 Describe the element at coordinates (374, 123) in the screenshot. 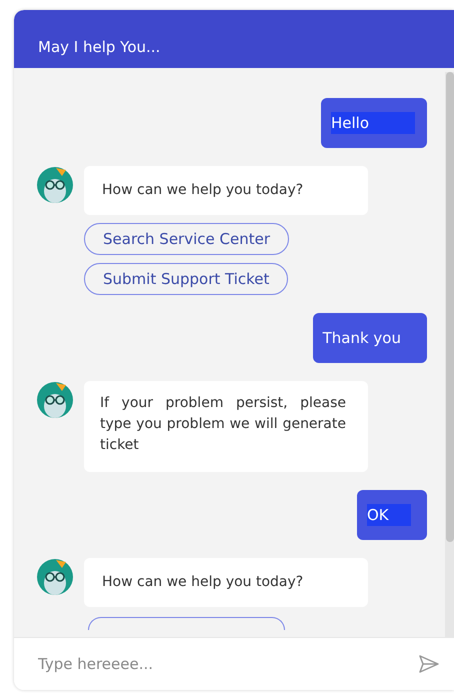

I see `user-message: Hello` at that location.